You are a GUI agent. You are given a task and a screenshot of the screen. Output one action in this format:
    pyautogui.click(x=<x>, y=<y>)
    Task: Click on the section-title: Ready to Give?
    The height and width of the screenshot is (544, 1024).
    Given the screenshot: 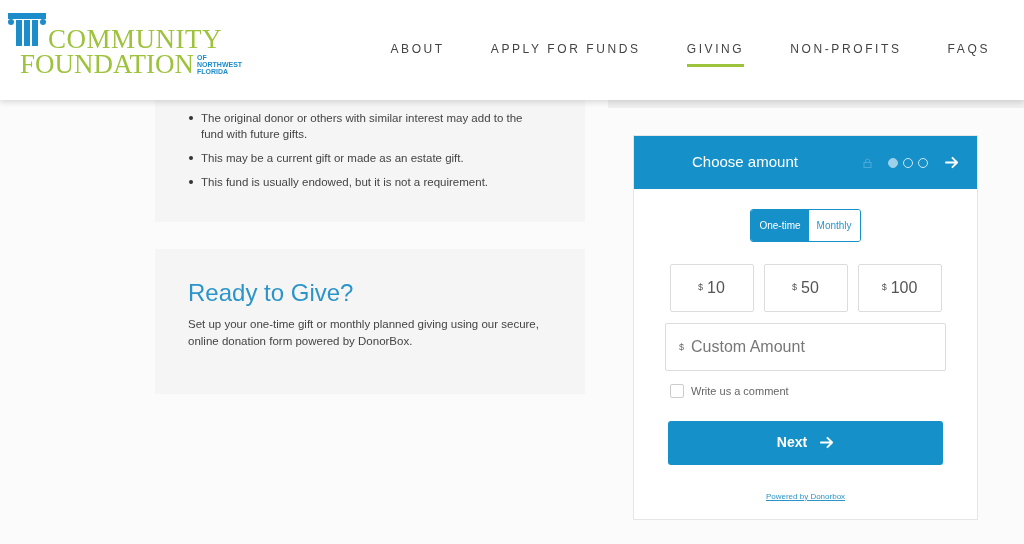 What is the action you would take?
    pyautogui.click(x=271, y=293)
    